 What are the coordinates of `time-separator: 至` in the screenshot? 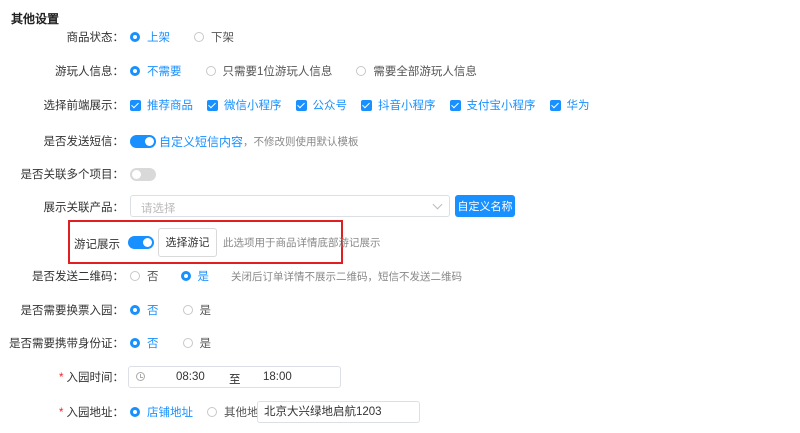 It's located at (235, 380).